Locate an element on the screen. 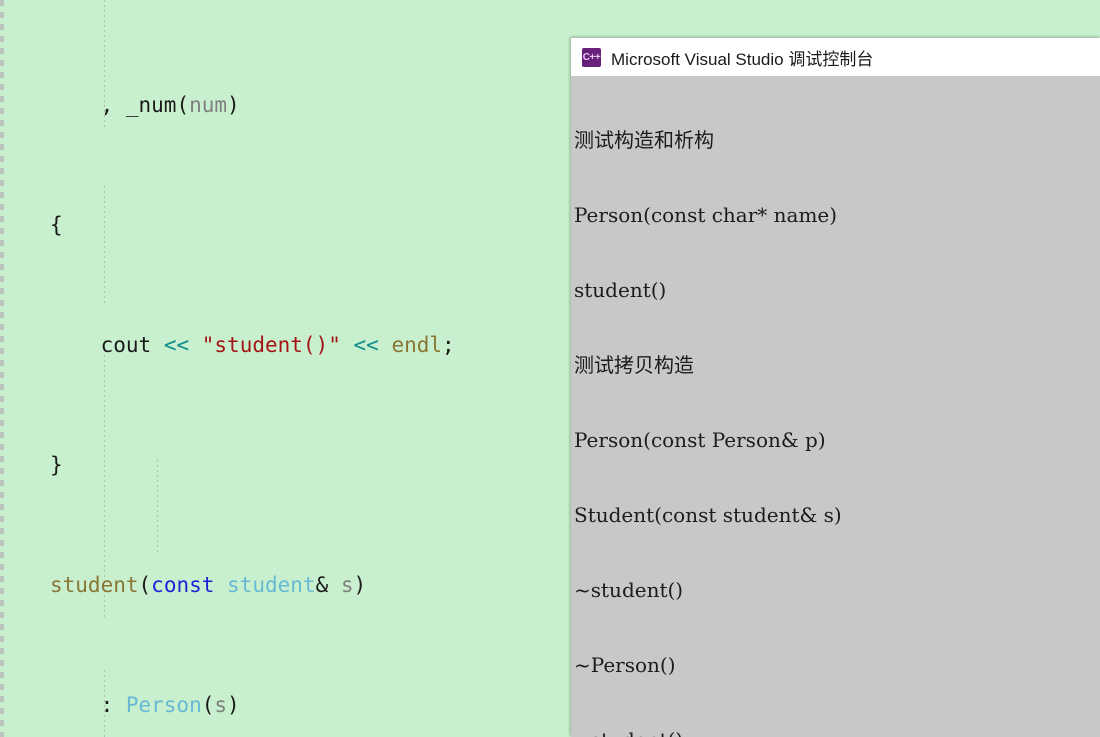 The image size is (1100, 737). console-title: Microsoft Visual Studio 调试控制台 is located at coordinates (742, 59).